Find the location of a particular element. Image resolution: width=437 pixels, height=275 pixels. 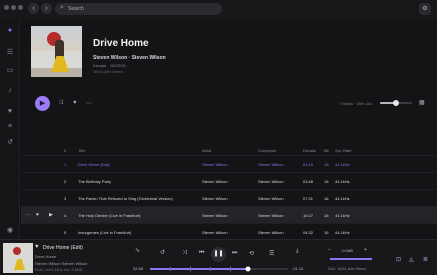

now-playing-artist: Steven Wilson·Steven Wilson is located at coordinates (61, 263).